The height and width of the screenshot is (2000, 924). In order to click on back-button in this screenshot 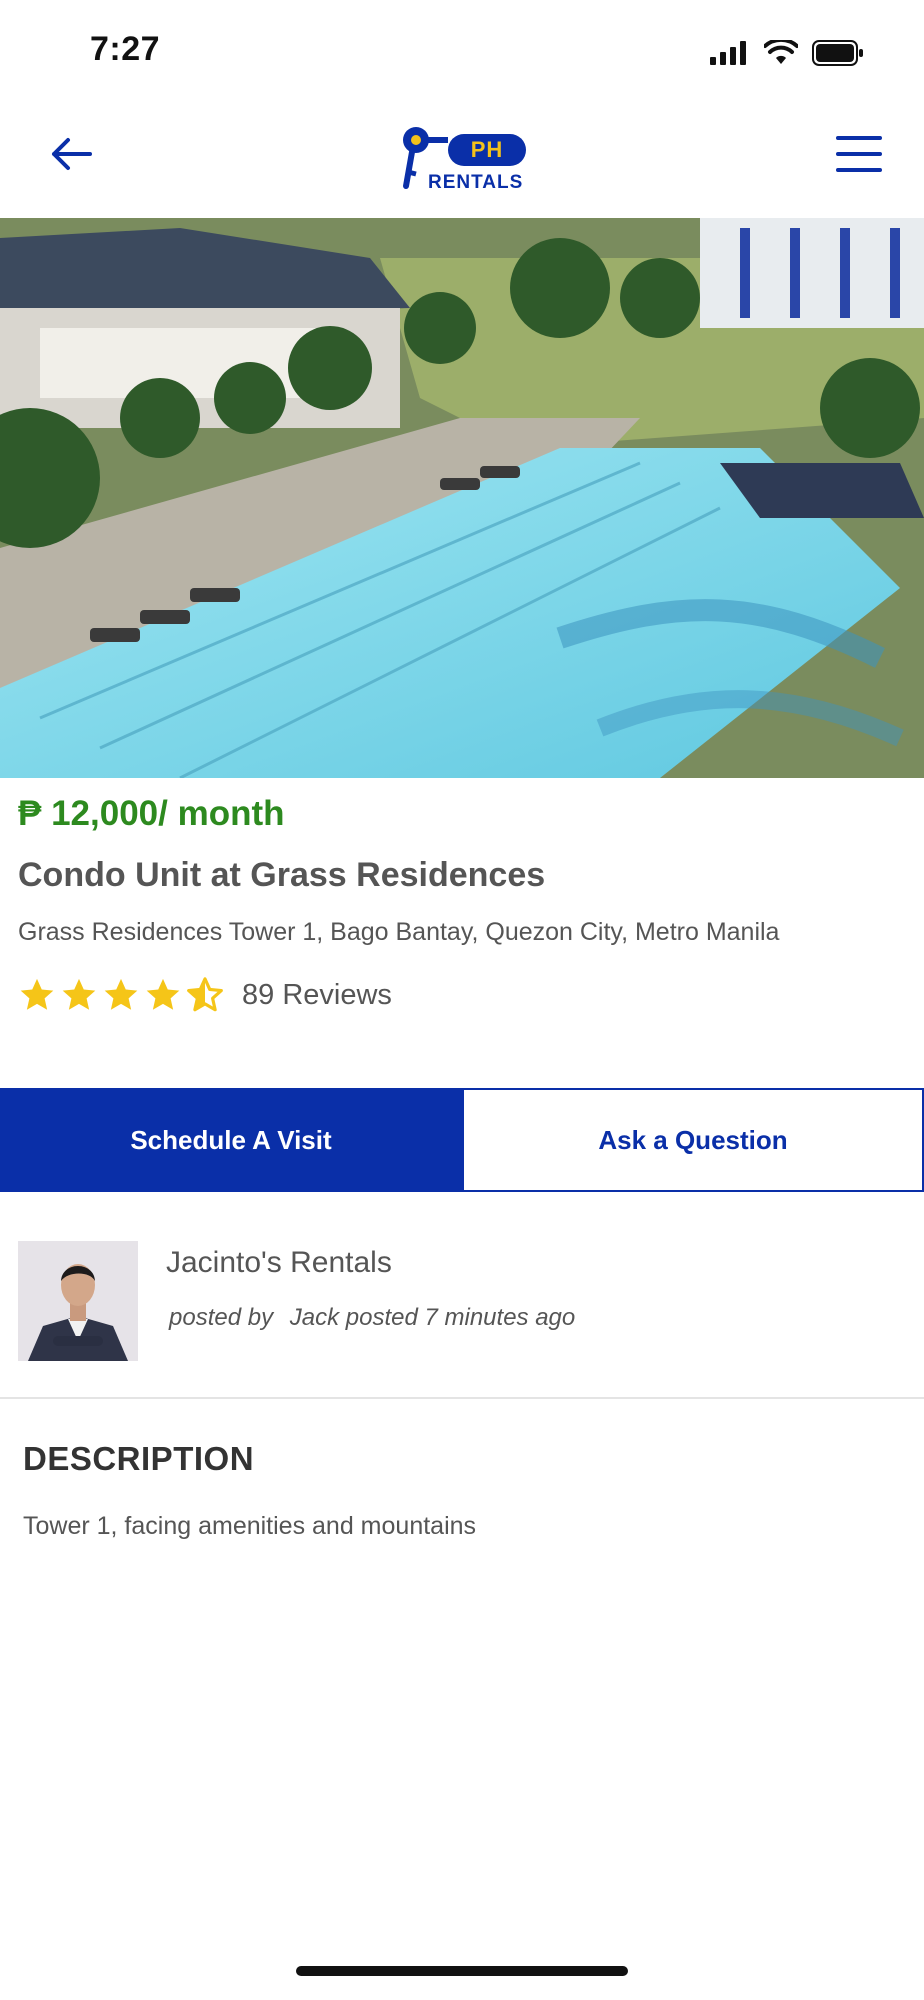, I will do `click(71, 155)`.